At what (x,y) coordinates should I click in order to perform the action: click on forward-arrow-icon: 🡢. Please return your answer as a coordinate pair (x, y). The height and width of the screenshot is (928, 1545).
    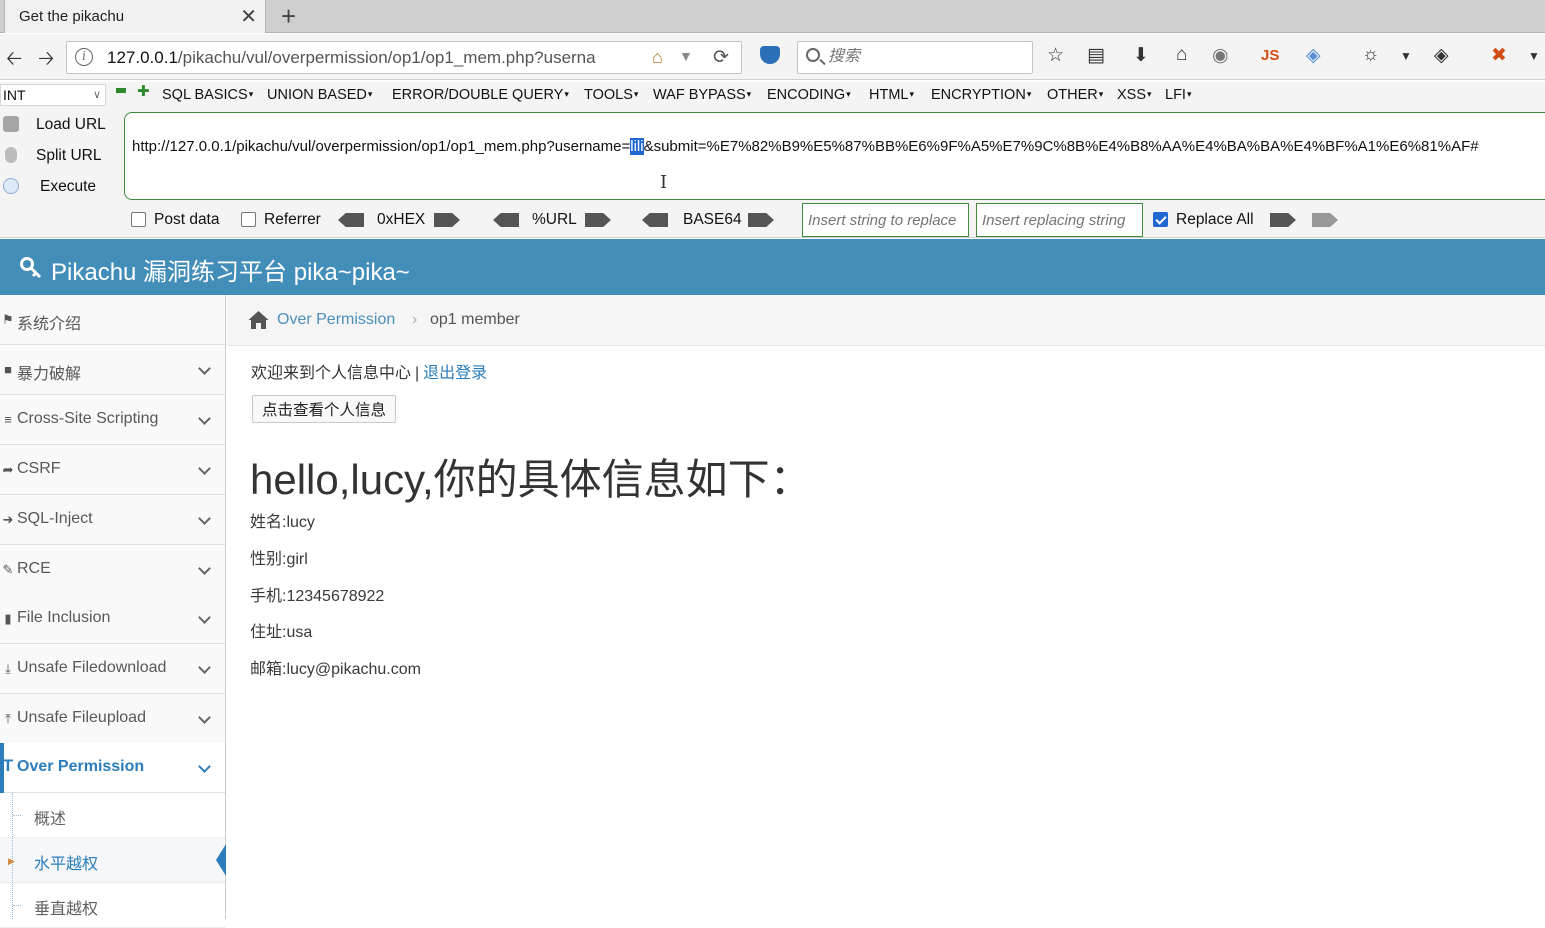
    Looking at the image, I should click on (46, 61).